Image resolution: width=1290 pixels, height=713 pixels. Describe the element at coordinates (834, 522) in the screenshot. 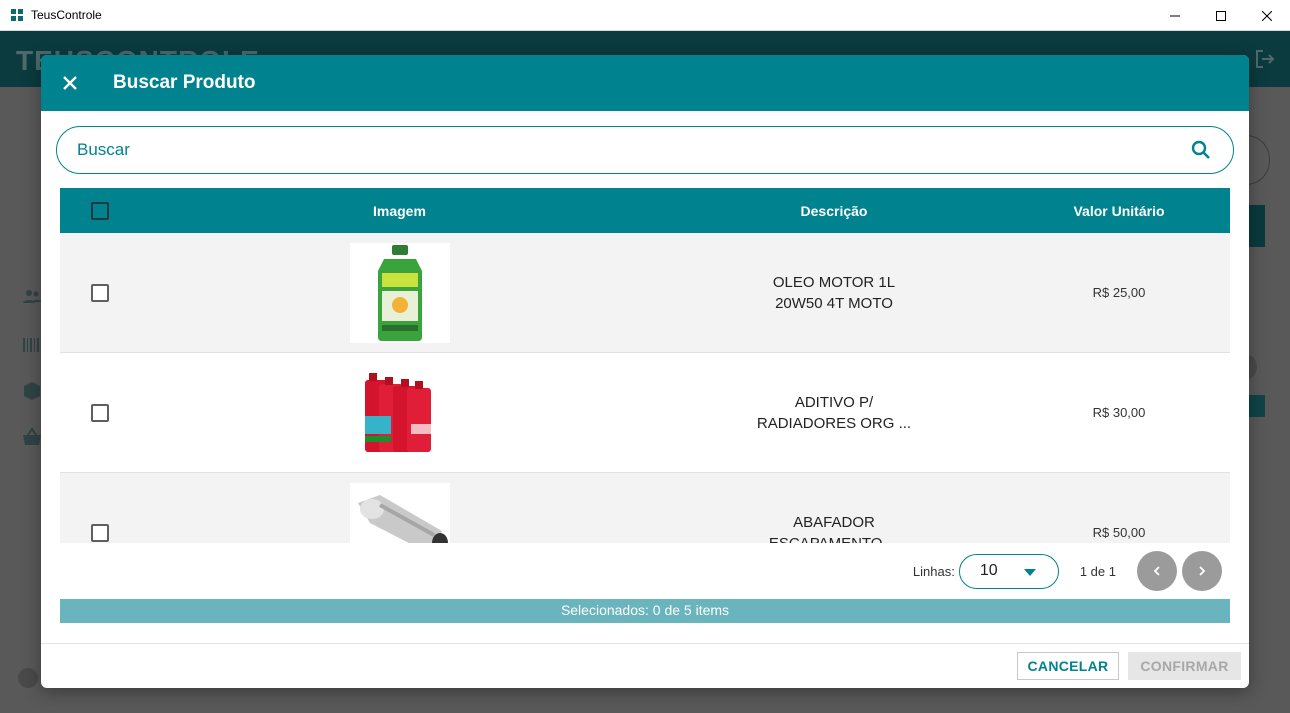

I see `description-line: ABAFADOR` at that location.